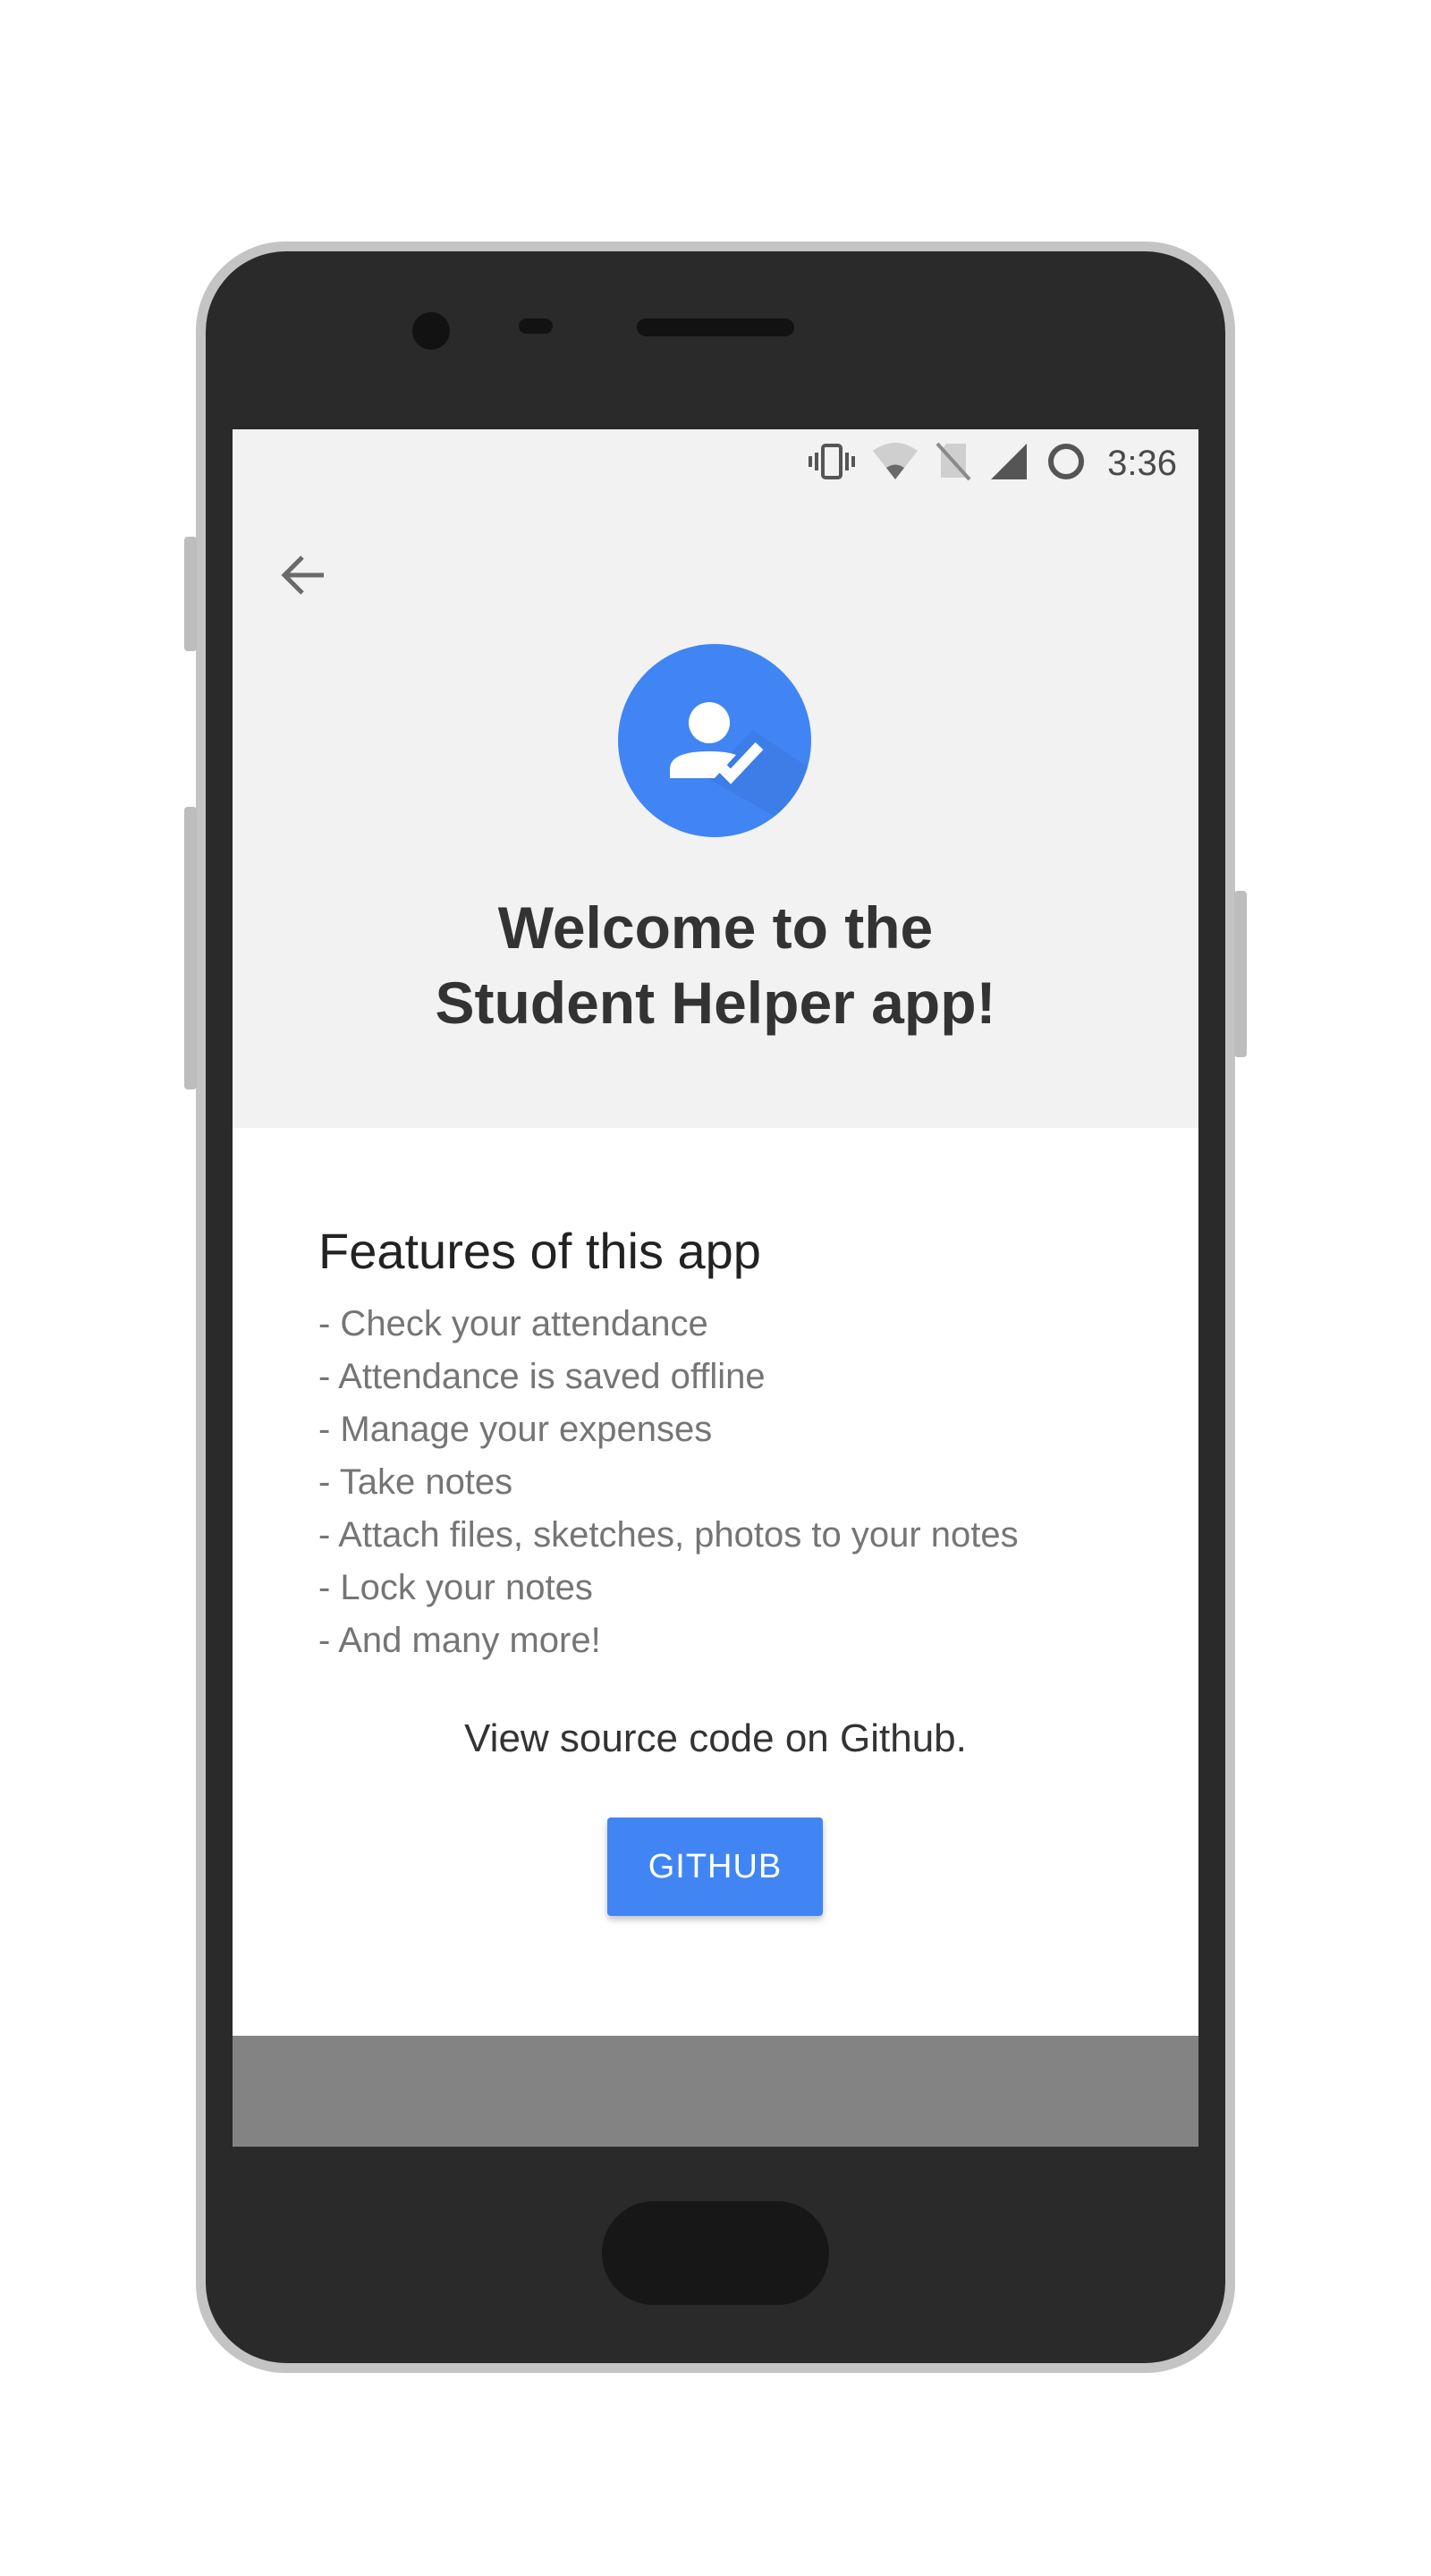 The image size is (1431, 2576). I want to click on wifi-off-icon, so click(895, 463).